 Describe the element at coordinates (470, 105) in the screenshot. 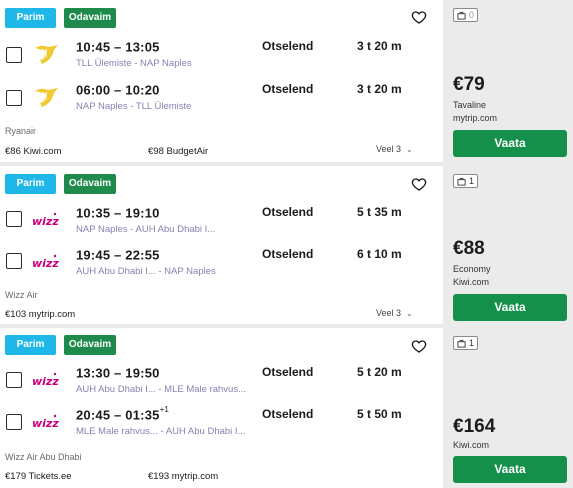

I see `fare-class: Tavaline` at that location.